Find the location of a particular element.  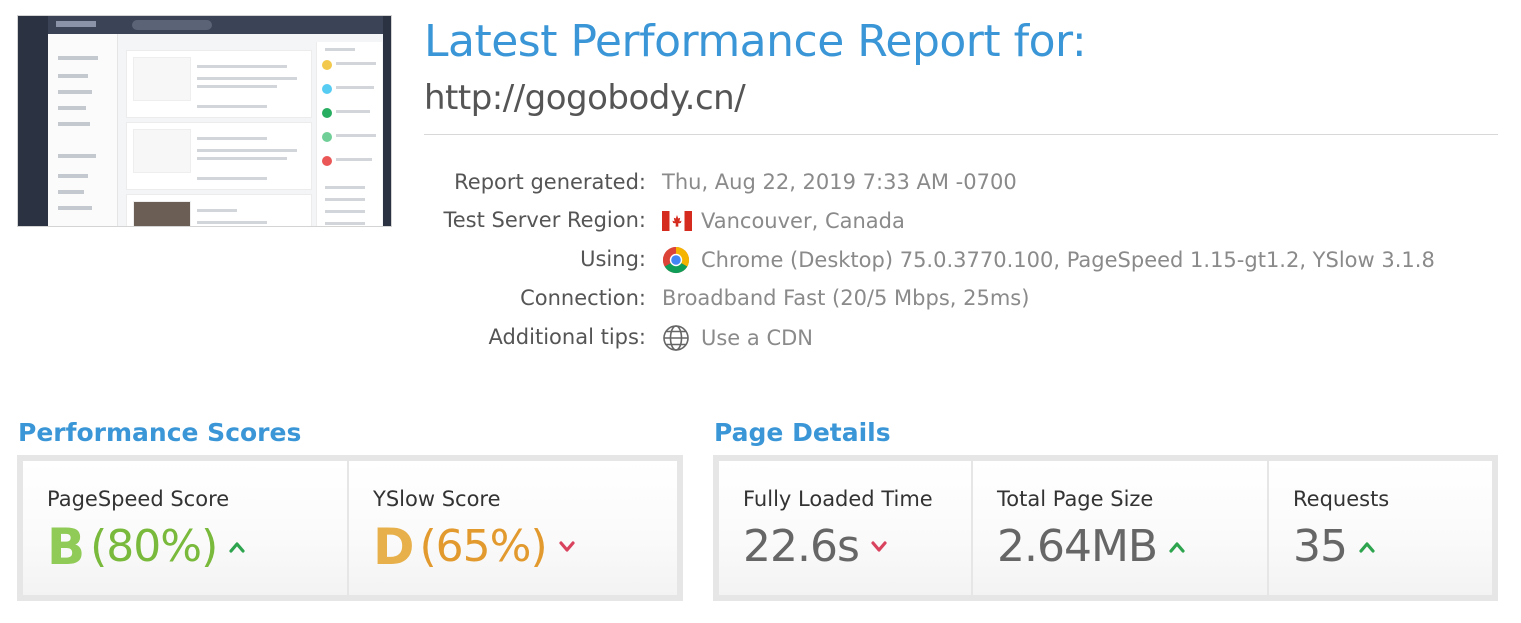

info-value: Vancouver, Canada is located at coordinates (783, 221).